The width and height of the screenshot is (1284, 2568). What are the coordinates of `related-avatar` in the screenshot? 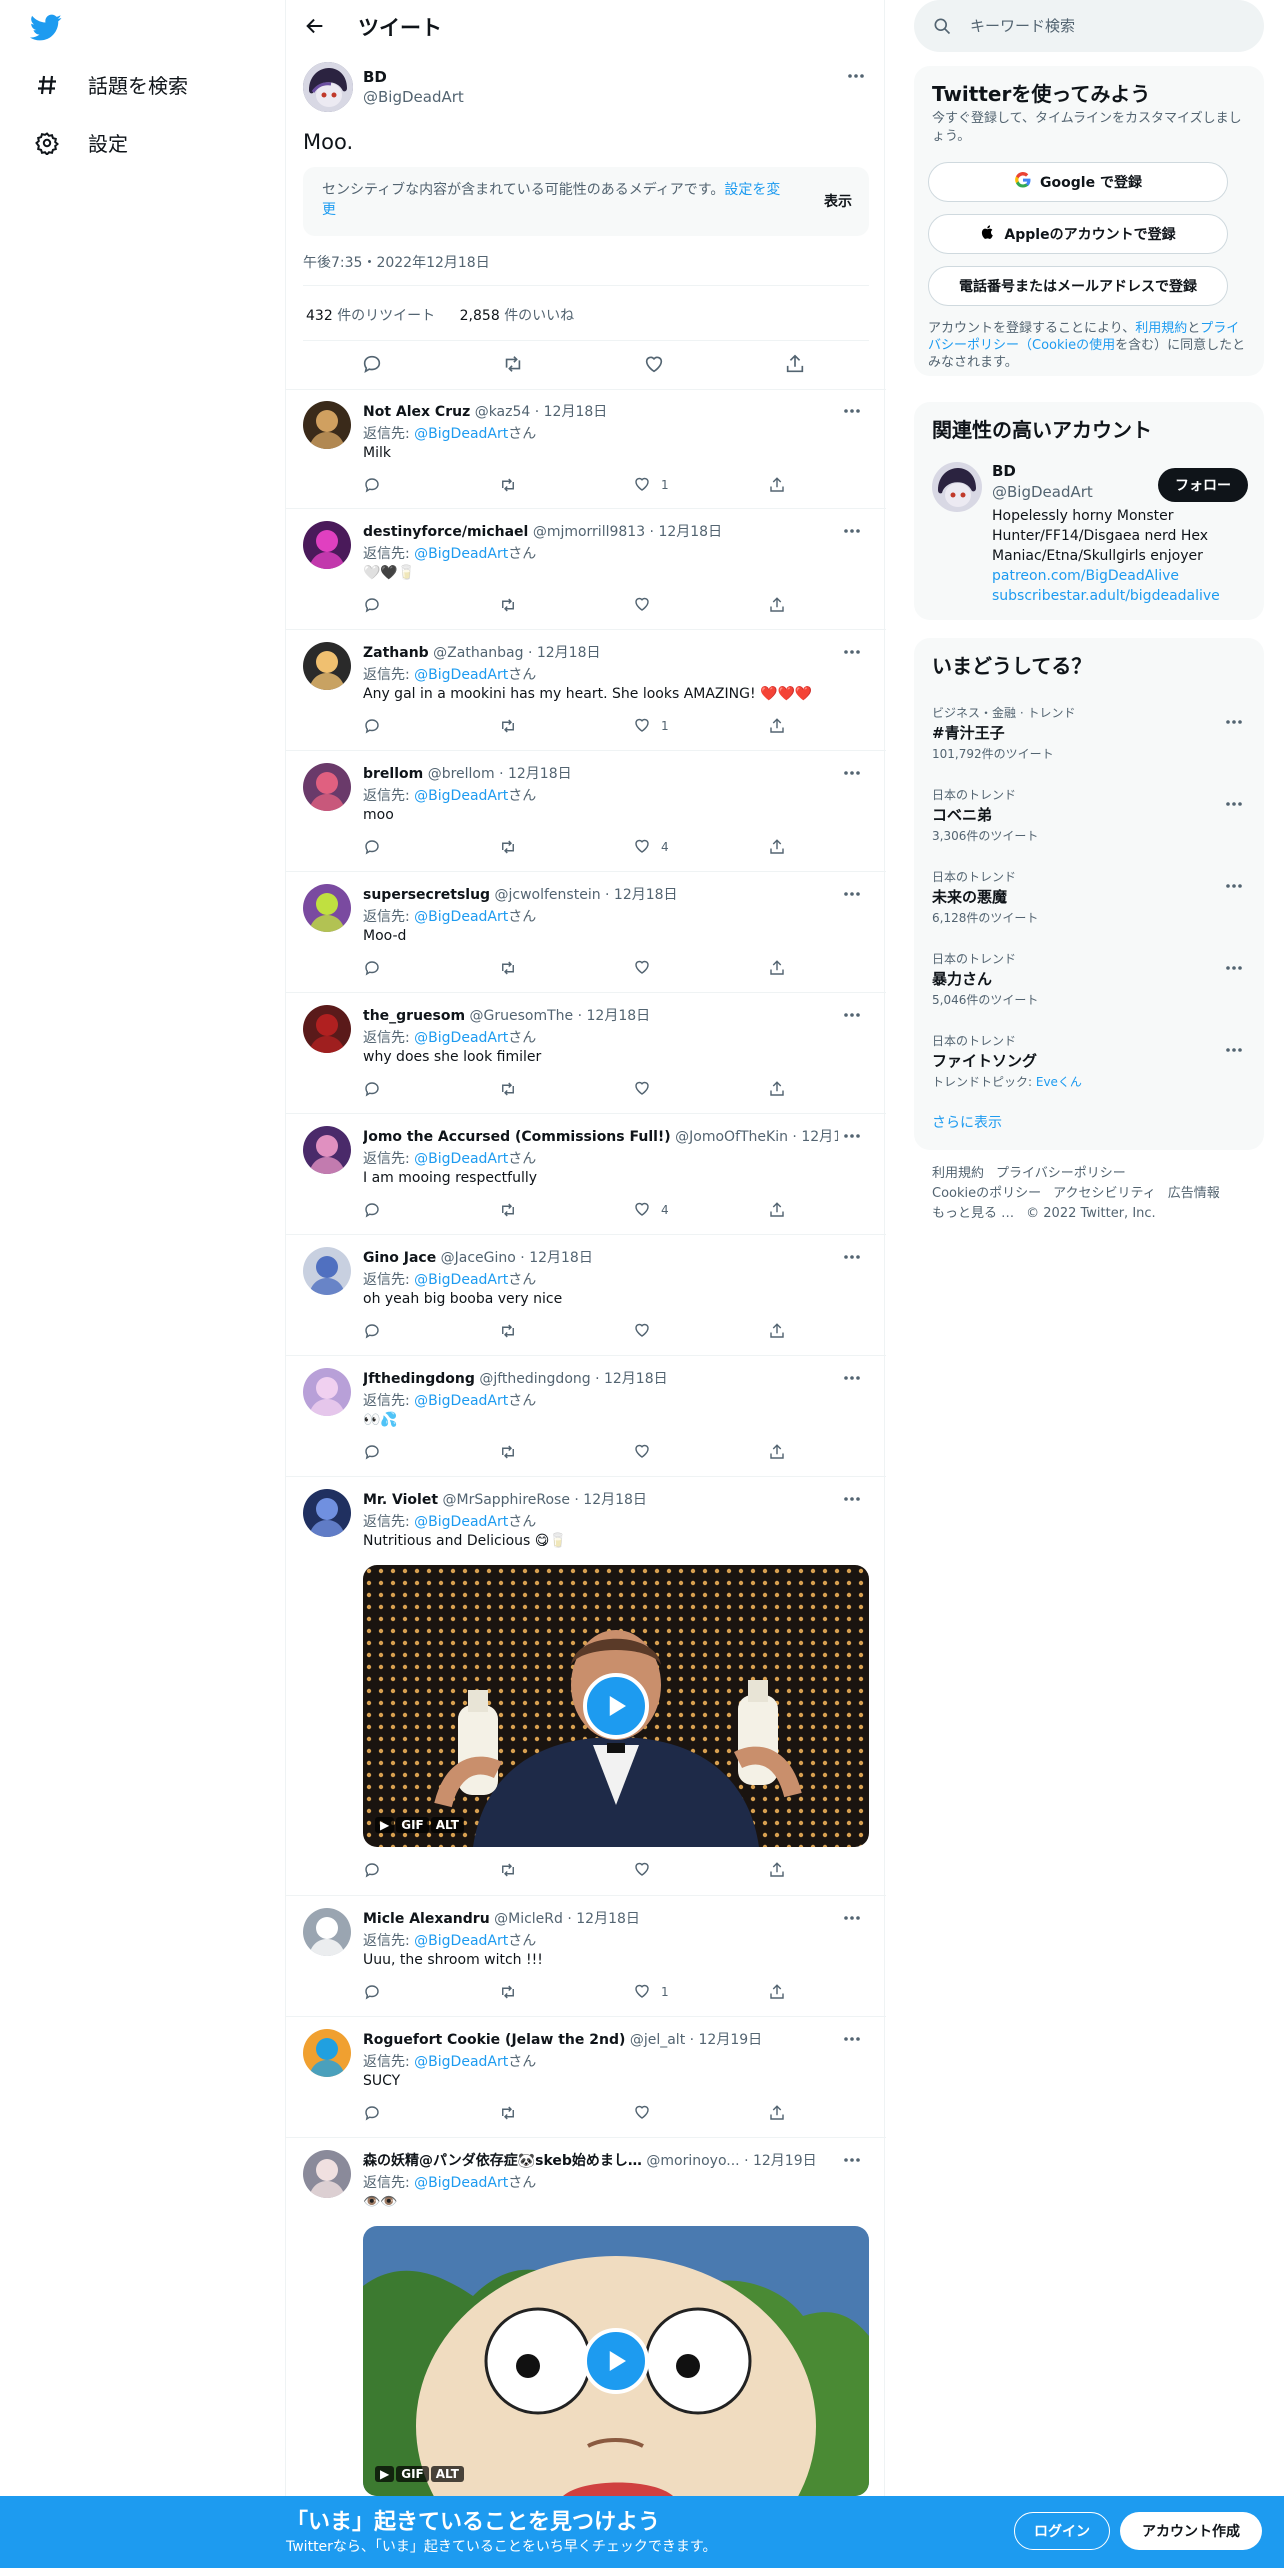 It's located at (957, 487).